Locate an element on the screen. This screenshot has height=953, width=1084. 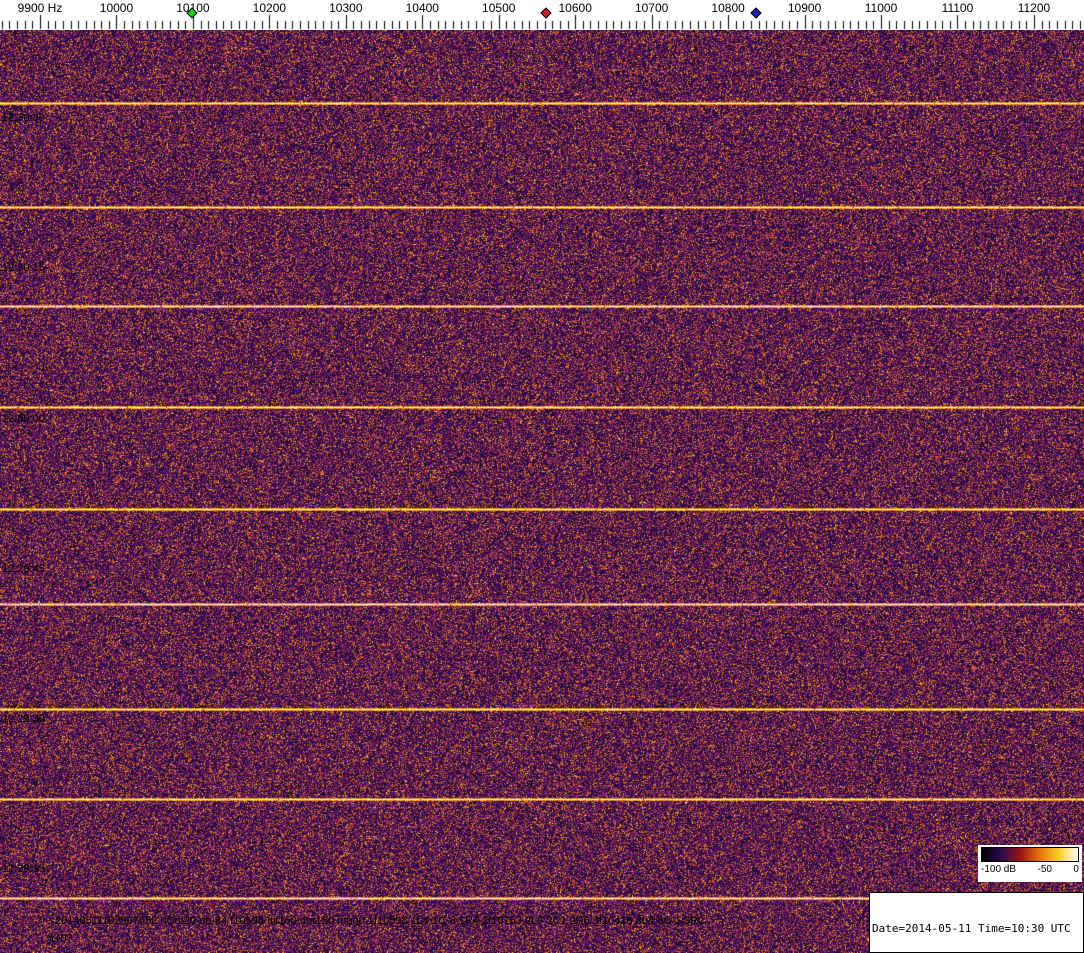
time-label: 12:30:00 is located at coordinates (23, 419).